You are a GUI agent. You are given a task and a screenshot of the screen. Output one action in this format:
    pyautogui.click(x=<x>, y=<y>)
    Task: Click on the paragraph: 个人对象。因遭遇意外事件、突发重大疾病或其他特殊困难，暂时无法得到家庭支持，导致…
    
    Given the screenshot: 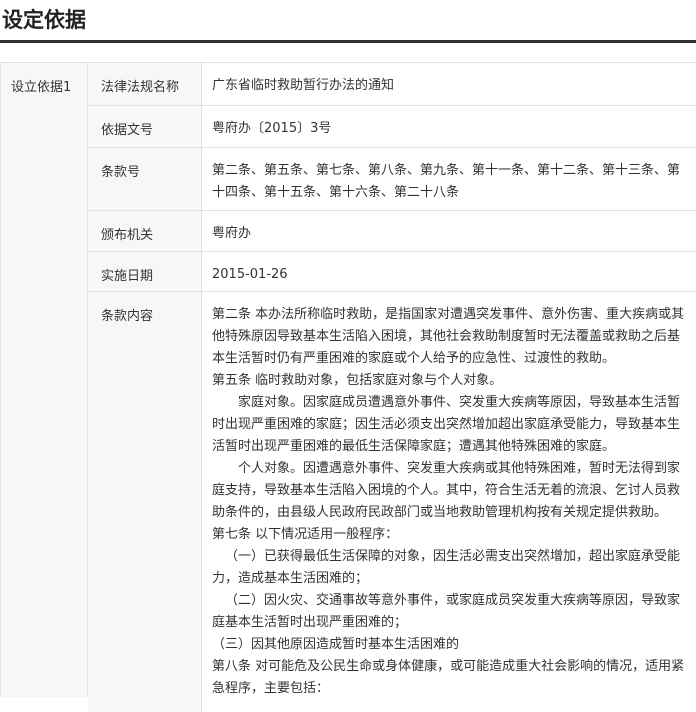 What is the action you would take?
    pyautogui.click(x=446, y=490)
    